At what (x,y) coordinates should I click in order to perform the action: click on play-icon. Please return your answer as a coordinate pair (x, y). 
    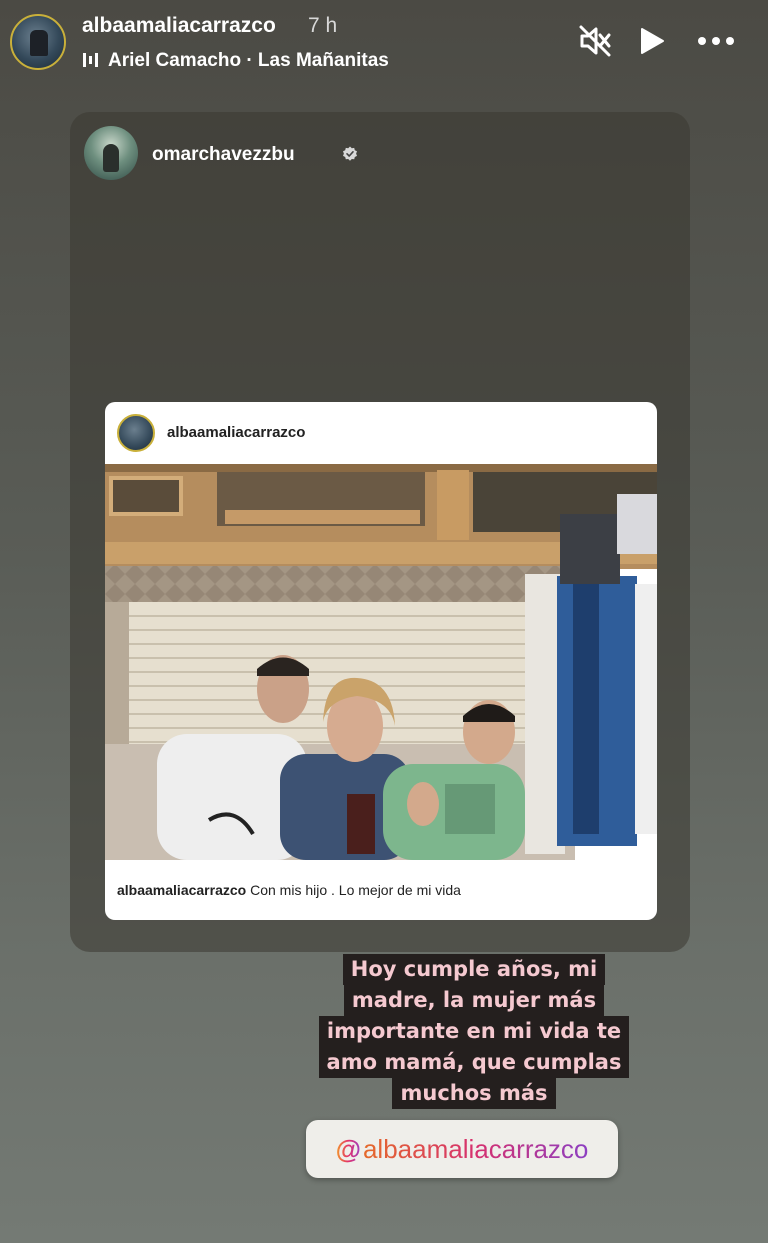
    Looking at the image, I should click on (652, 41).